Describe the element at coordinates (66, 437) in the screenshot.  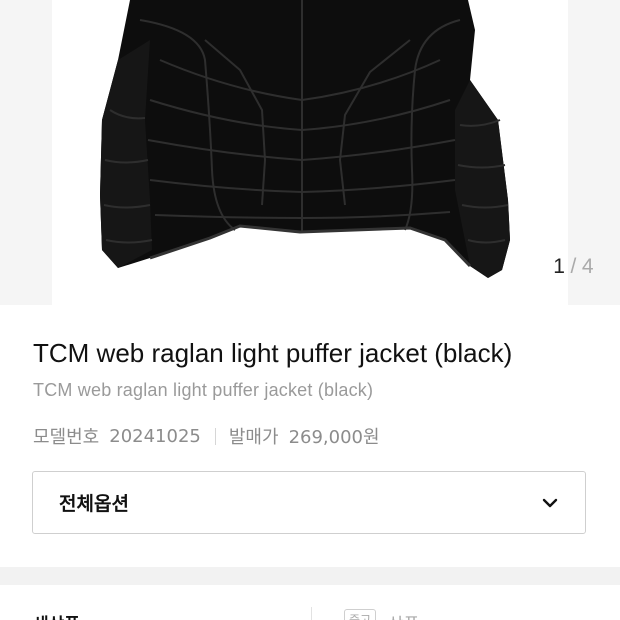
I see `model-number-label: 모델번호` at that location.